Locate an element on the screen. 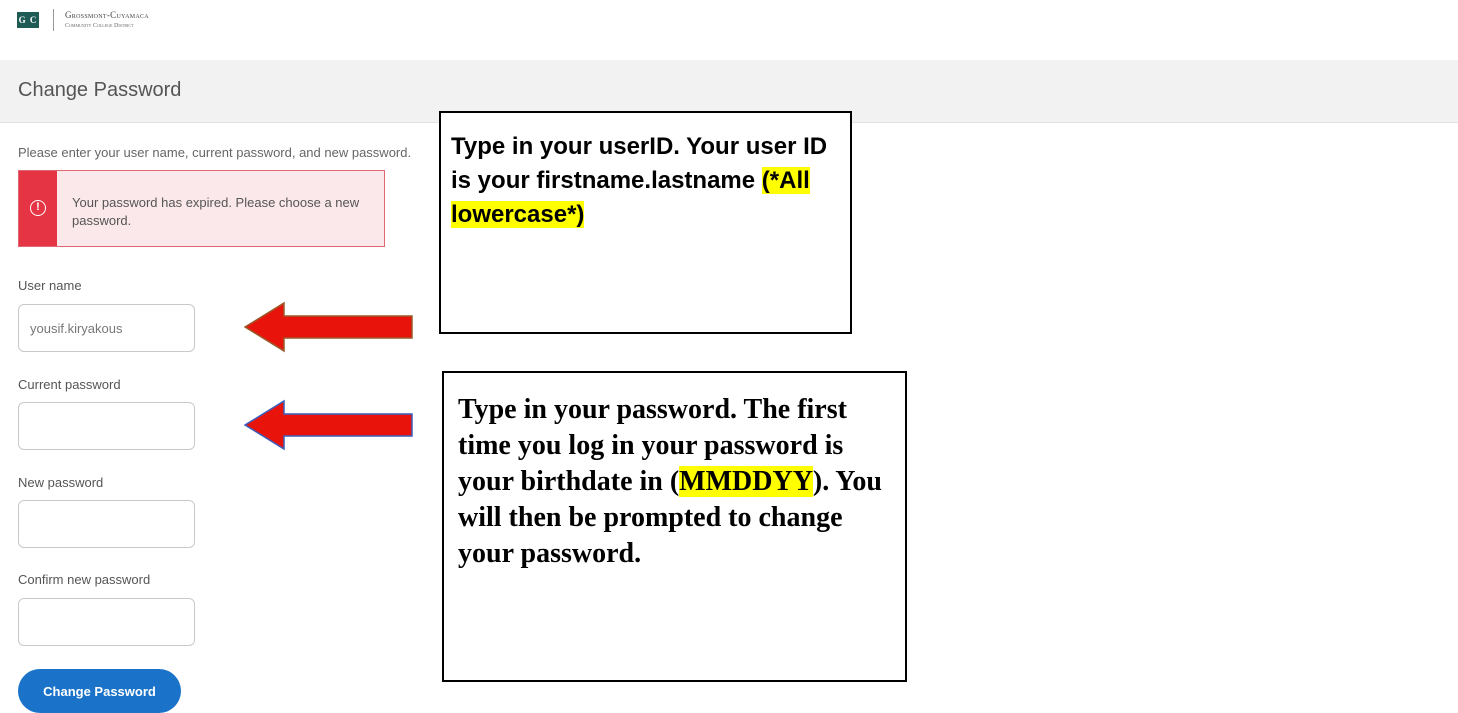 The image size is (1458, 713). page-title: Change Password is located at coordinates (100, 90).